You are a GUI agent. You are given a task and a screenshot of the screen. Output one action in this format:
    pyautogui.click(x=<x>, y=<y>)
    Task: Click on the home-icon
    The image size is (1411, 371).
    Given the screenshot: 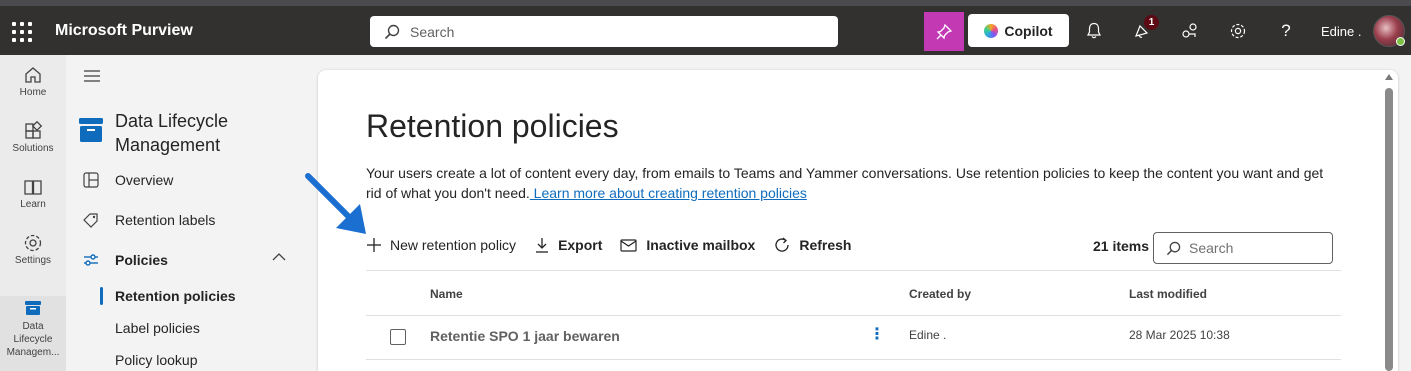 What is the action you would take?
    pyautogui.click(x=33, y=75)
    